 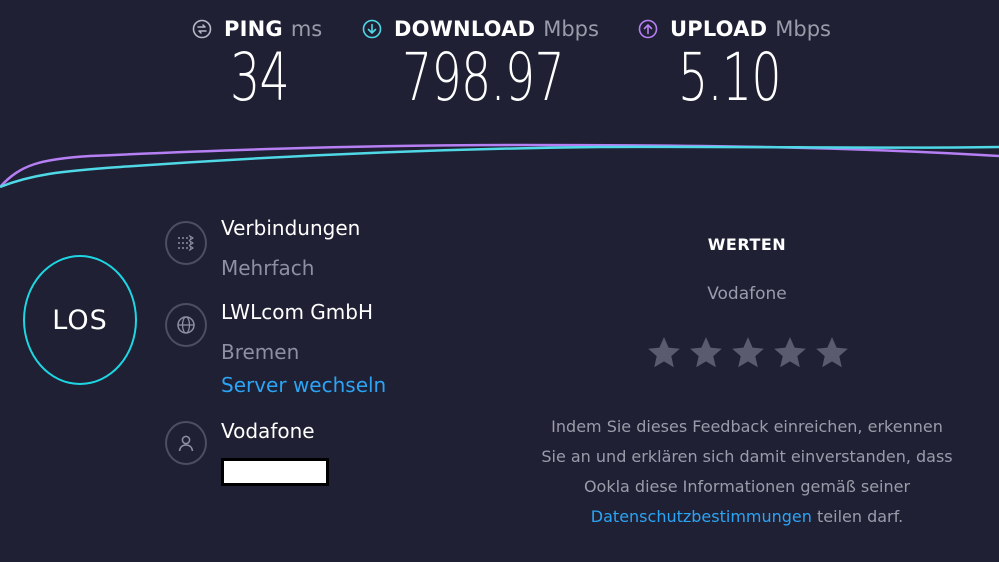 What do you see at coordinates (701, 516) in the screenshot?
I see `privacy-policy-link: Datenschutzbestimmungen` at bounding box center [701, 516].